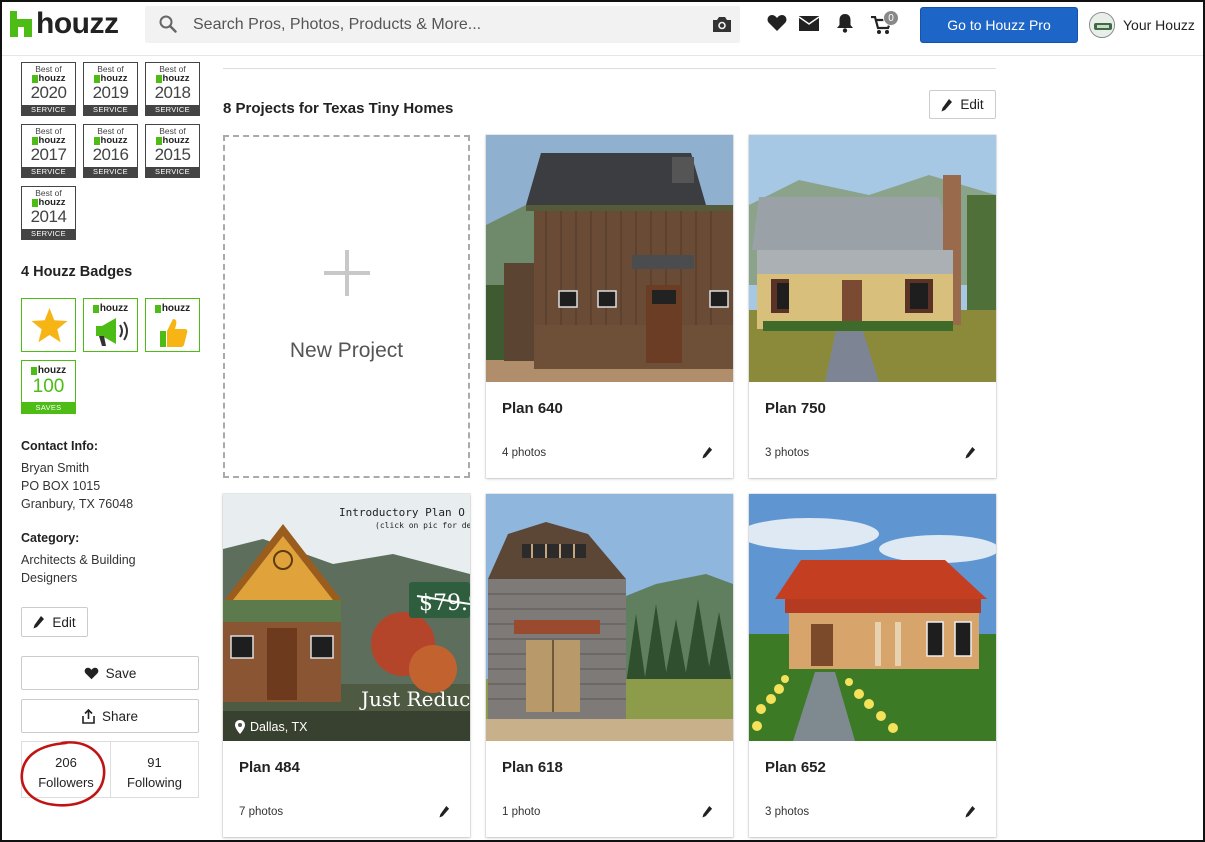 The image size is (1205, 842). I want to click on best-of-houzz-2016-award: Best of houzz 2016 SERVICE, so click(110, 151).